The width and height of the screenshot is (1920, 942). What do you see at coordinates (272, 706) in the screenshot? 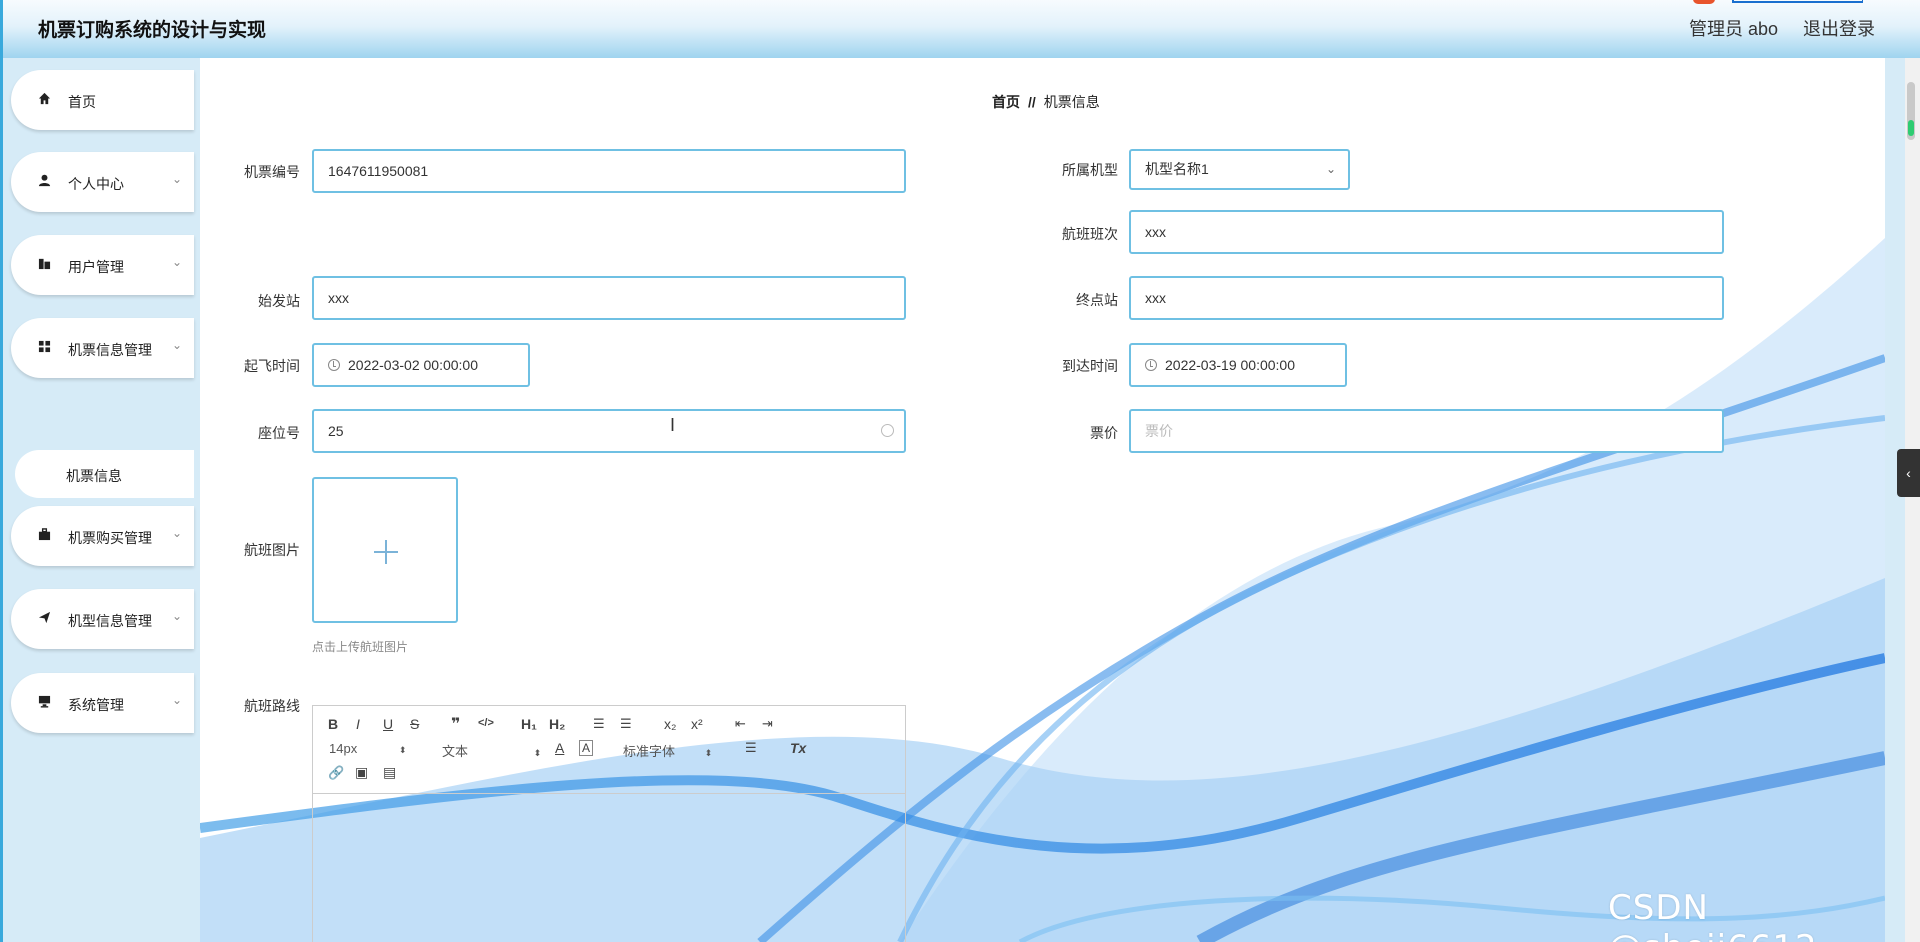
I see `flight-route-label: 航班路线` at bounding box center [272, 706].